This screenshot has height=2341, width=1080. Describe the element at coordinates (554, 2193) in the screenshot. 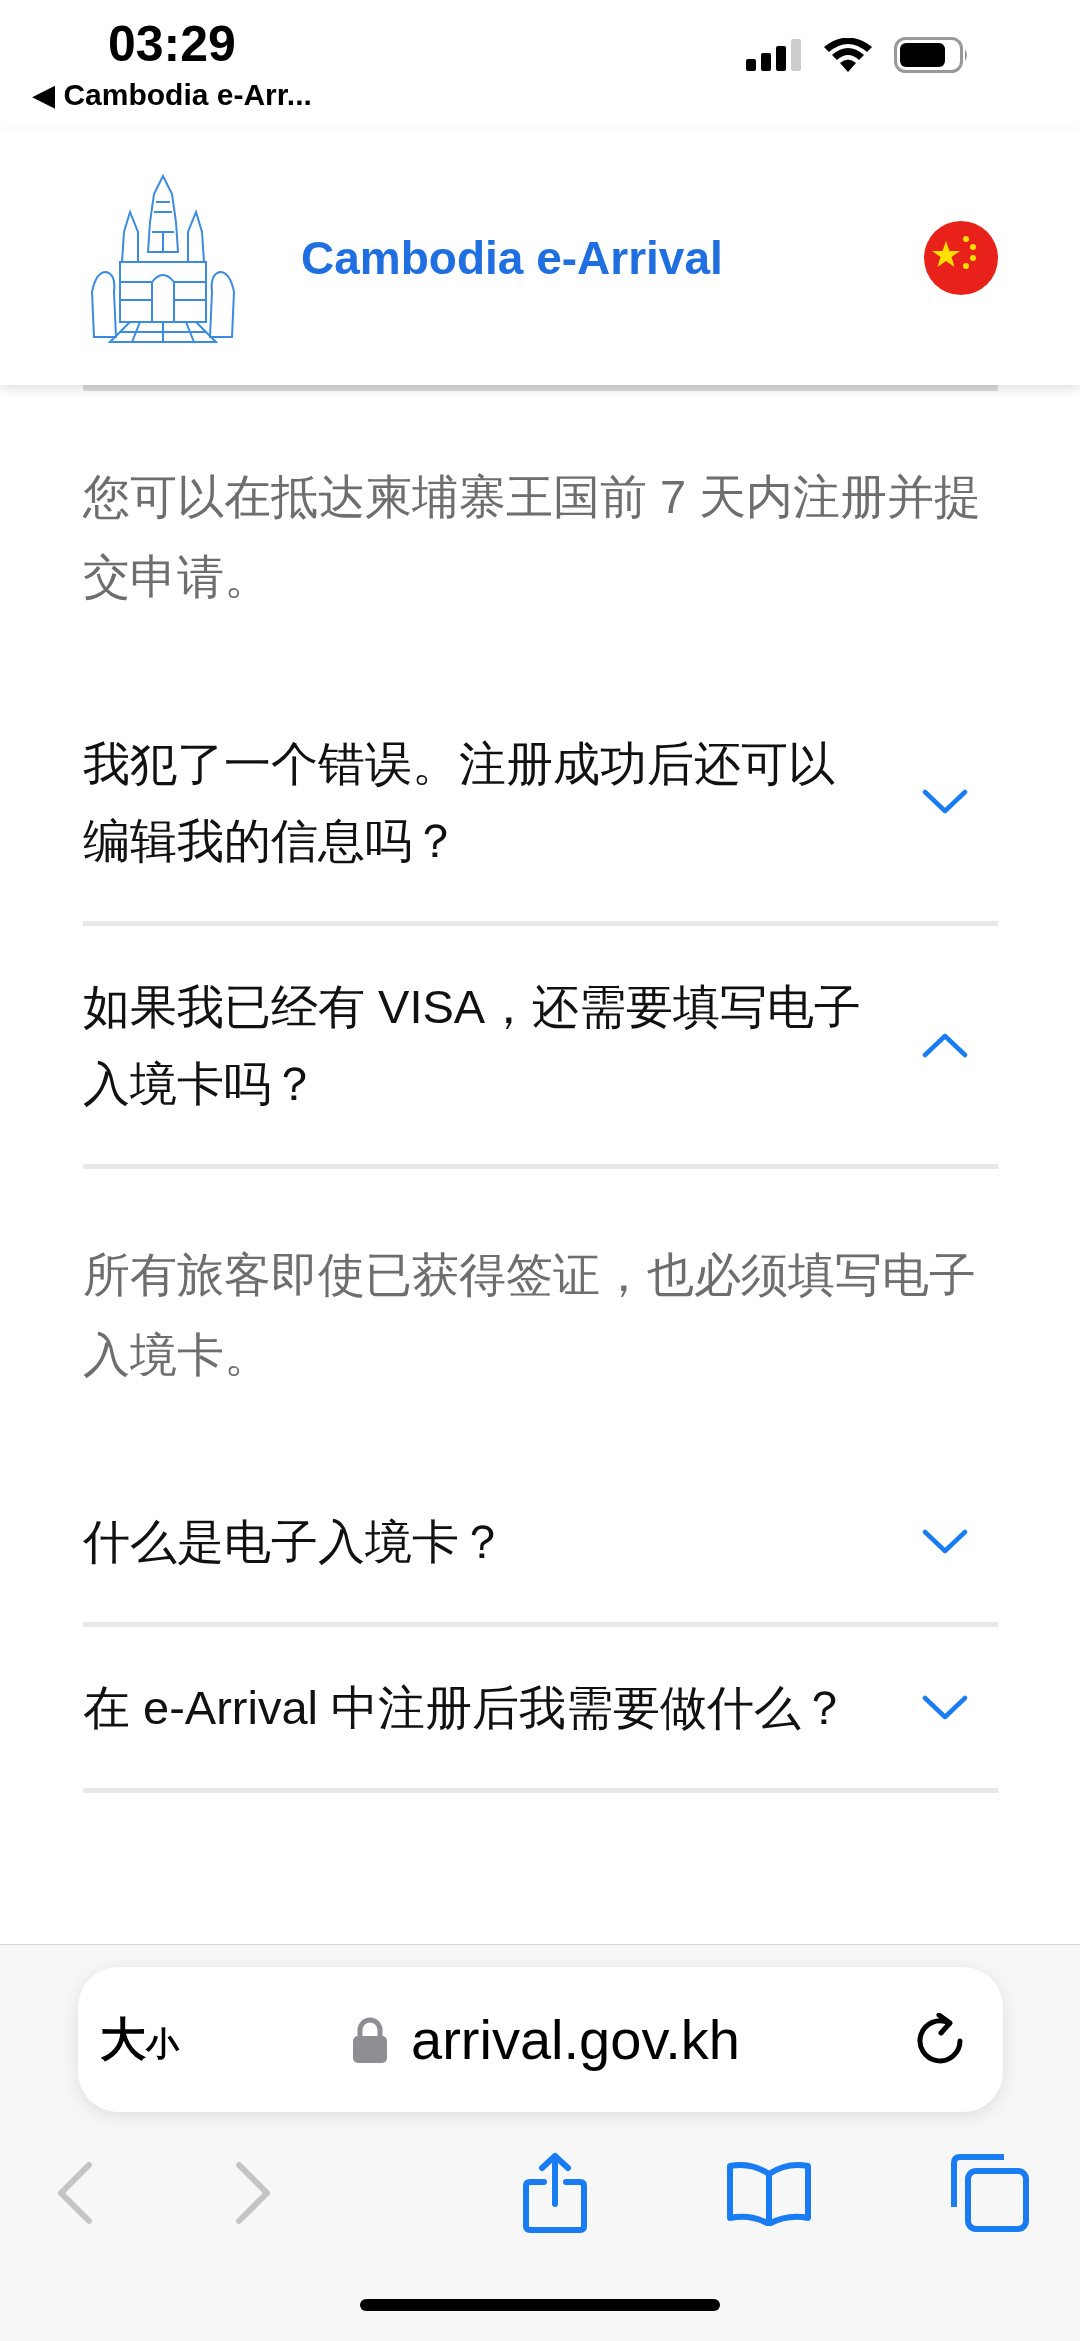

I see `share-button` at that location.